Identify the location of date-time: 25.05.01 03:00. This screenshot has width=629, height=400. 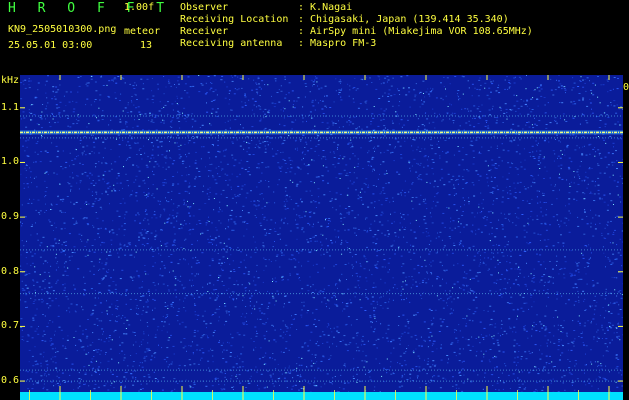
(50, 45).